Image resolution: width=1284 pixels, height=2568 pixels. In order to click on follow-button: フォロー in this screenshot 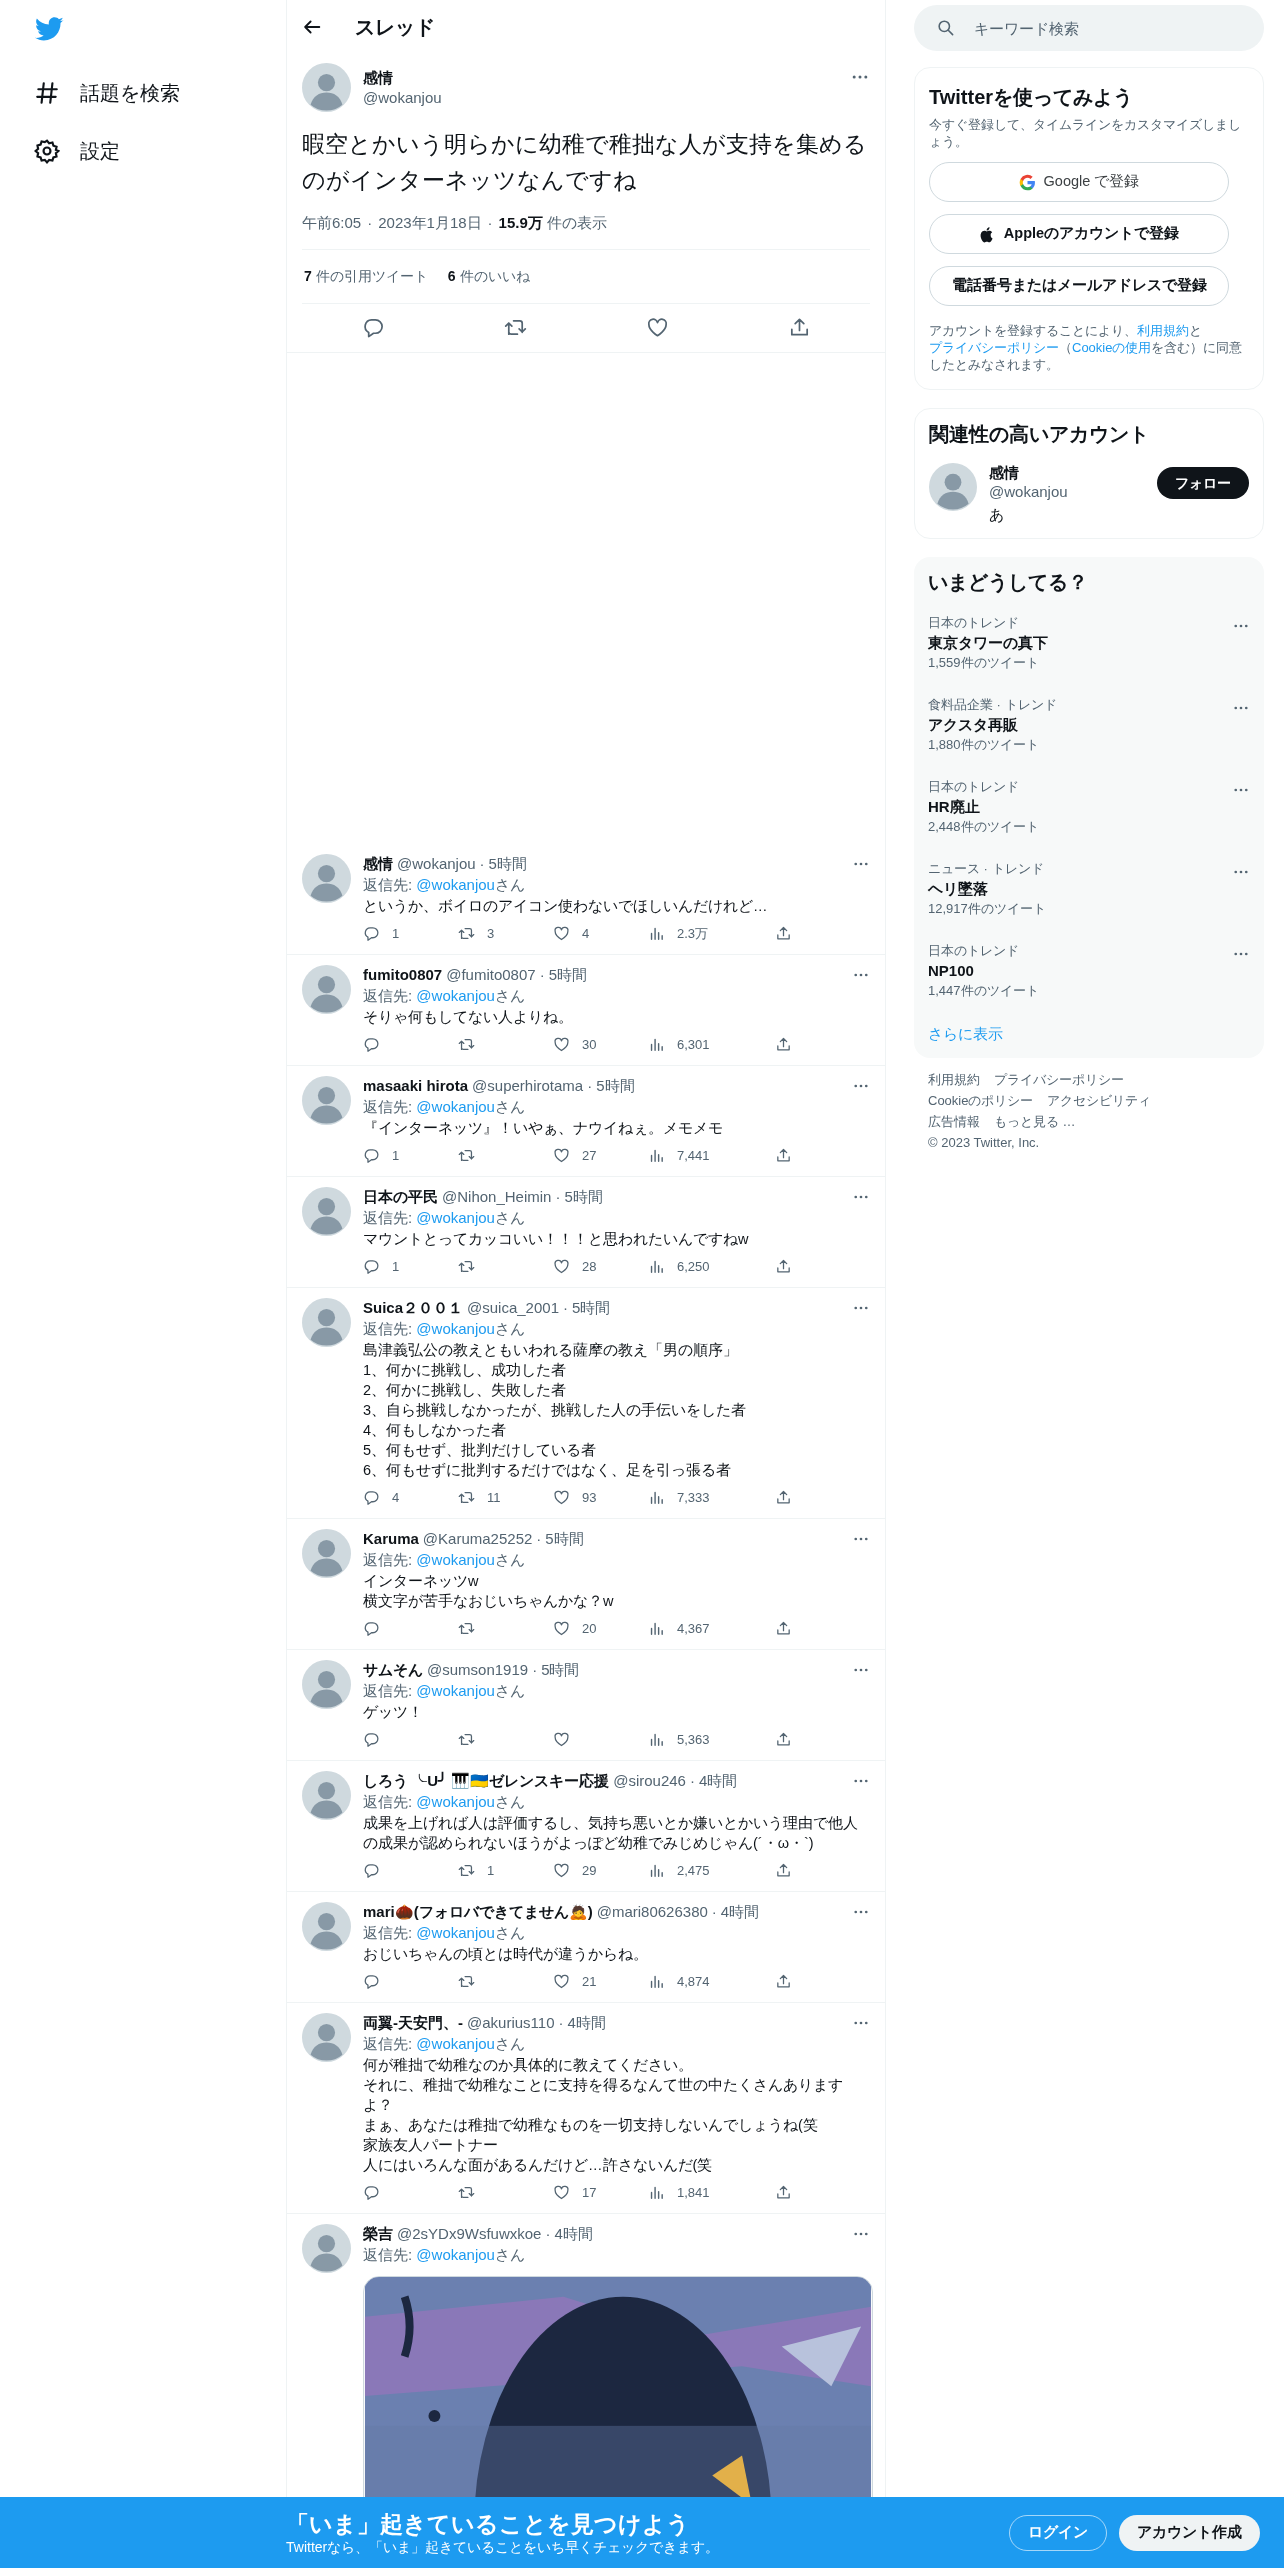, I will do `click(1203, 483)`.